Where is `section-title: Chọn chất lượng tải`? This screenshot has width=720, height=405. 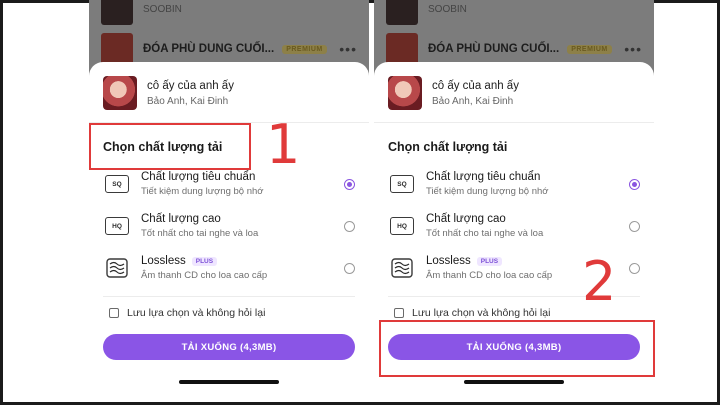
section-title: Chọn chất lượng tải is located at coordinates (448, 147).